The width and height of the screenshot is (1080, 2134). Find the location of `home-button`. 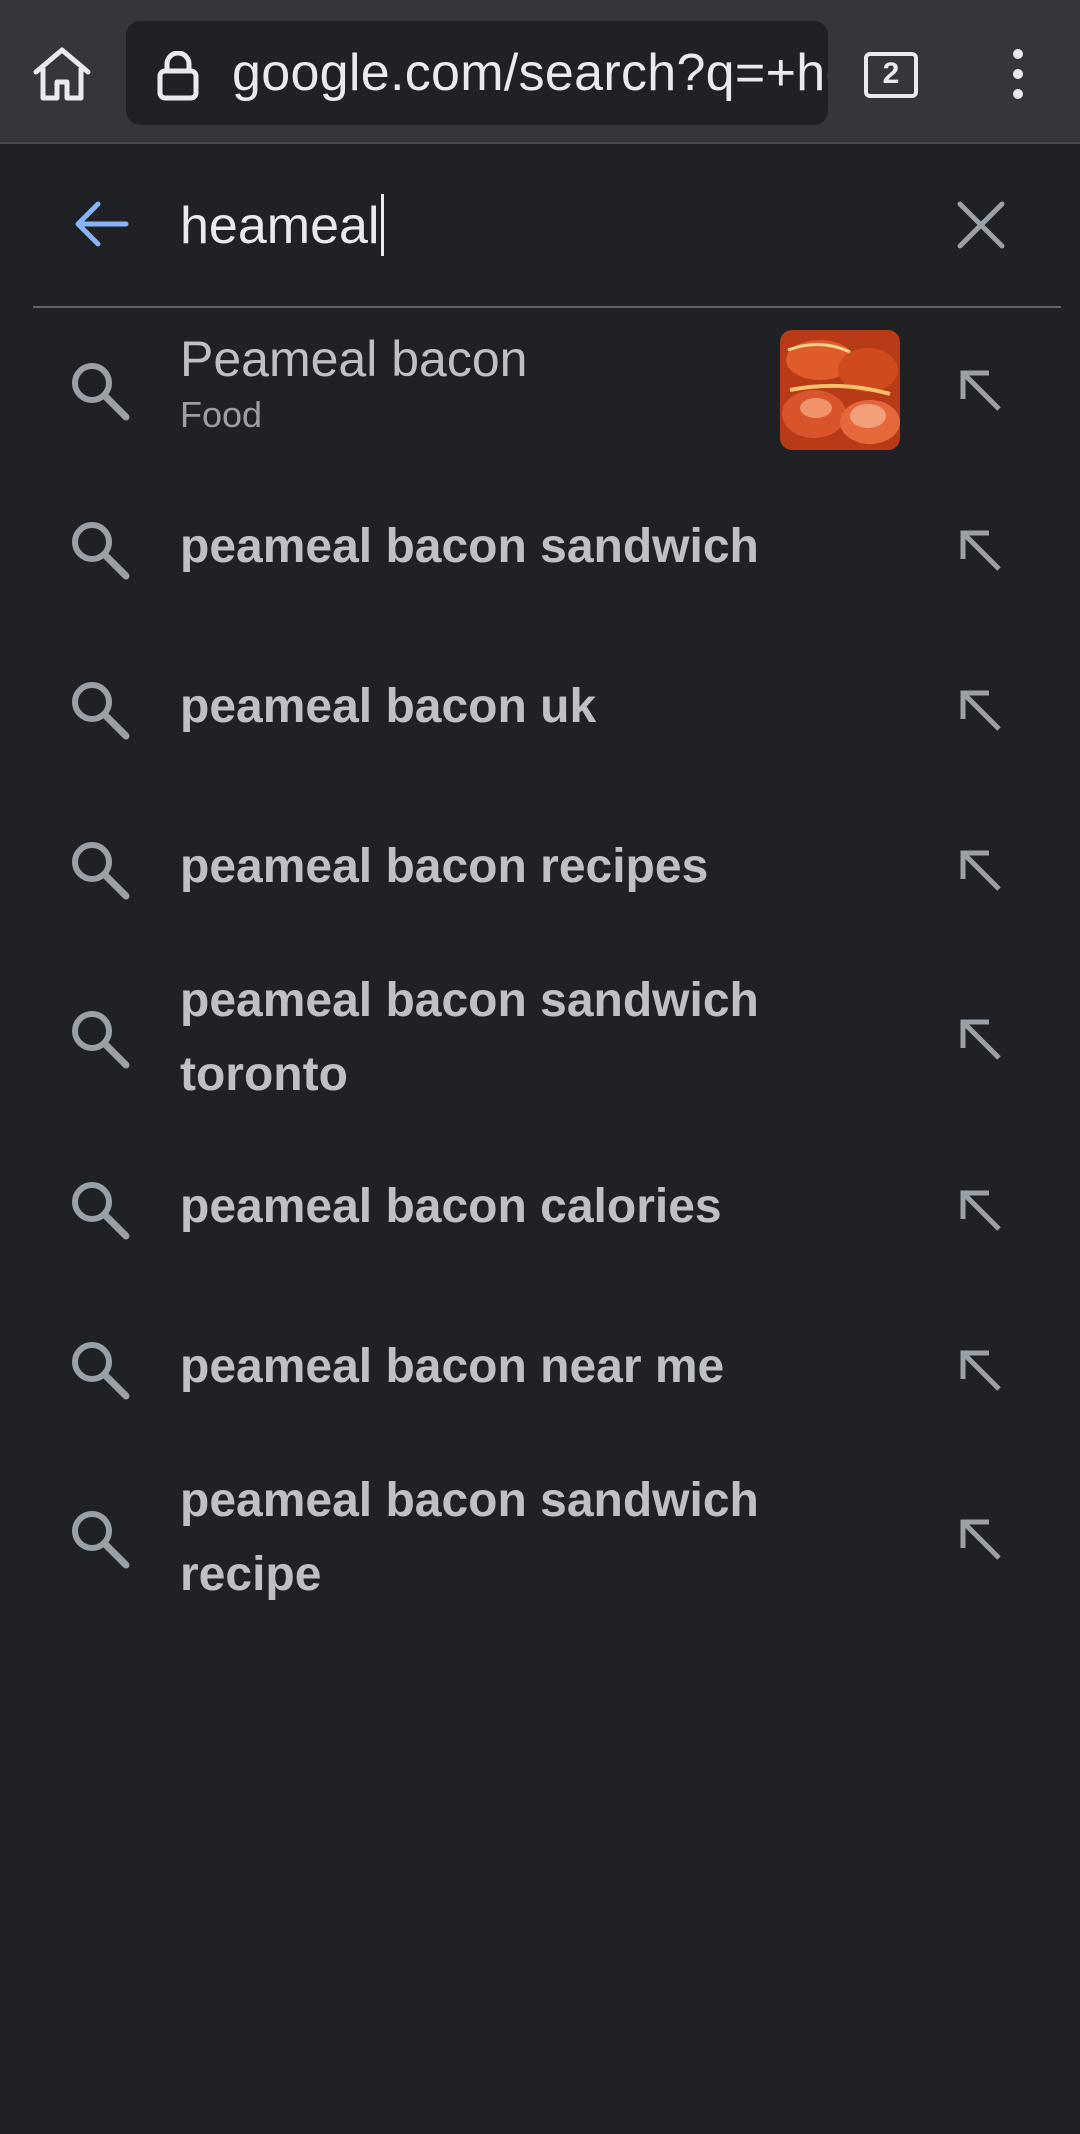

home-button is located at coordinates (62, 74).